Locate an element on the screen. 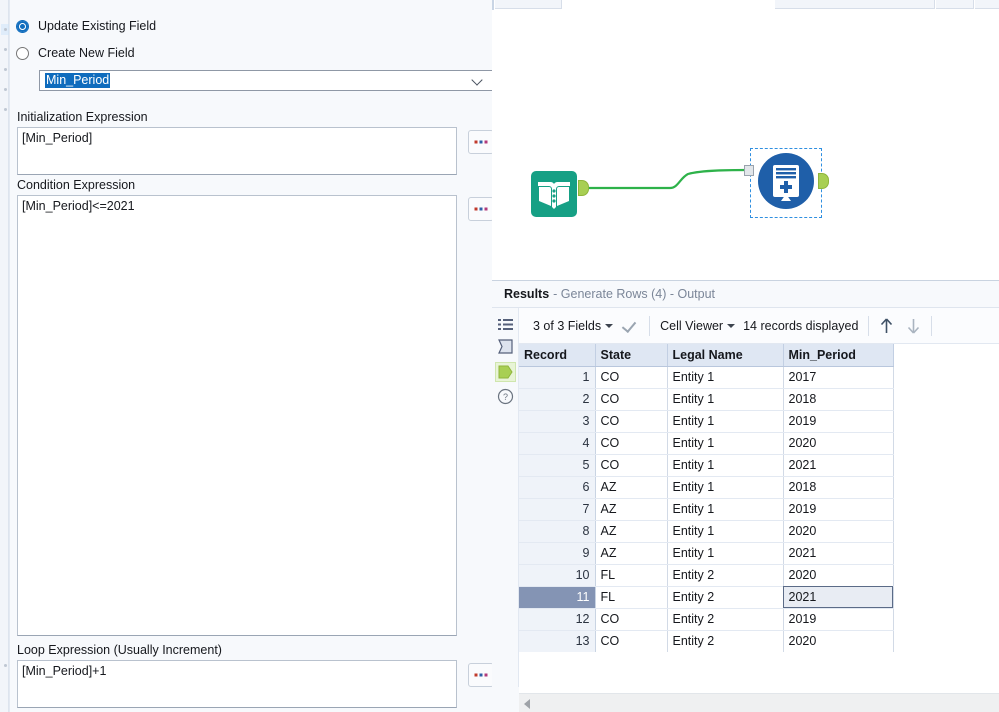 The image size is (999, 712). cell-record: 10 is located at coordinates (557, 575).